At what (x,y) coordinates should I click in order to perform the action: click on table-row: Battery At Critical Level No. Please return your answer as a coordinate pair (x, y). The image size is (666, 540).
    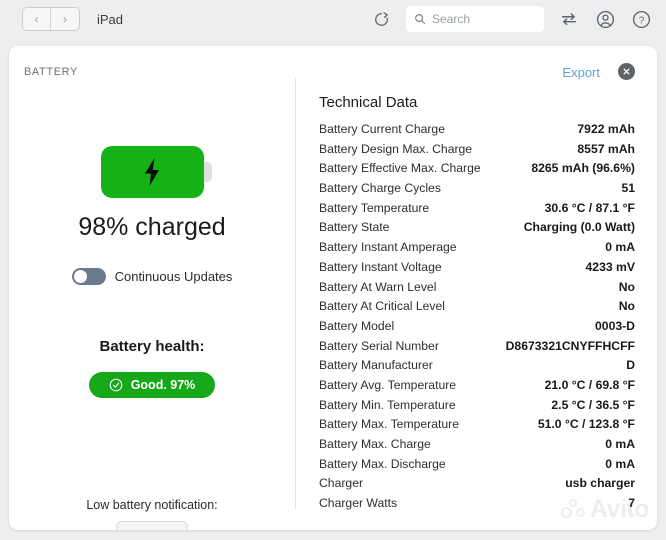
    Looking at the image, I should click on (476, 309).